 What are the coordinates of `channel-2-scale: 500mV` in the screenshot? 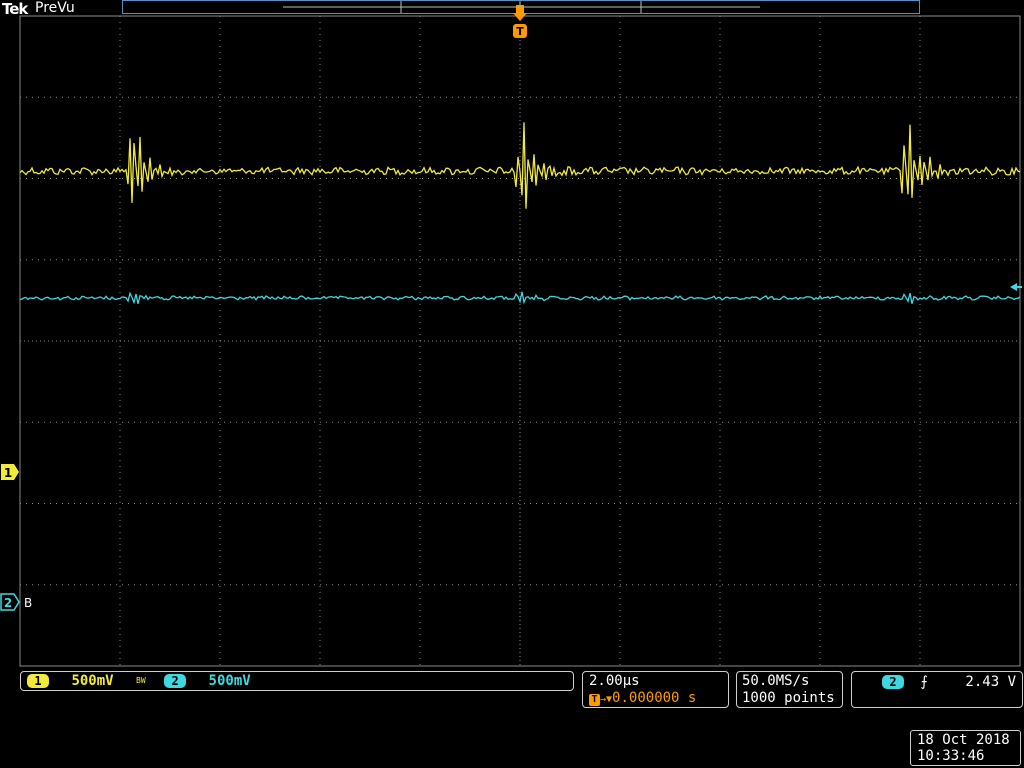 It's located at (230, 681).